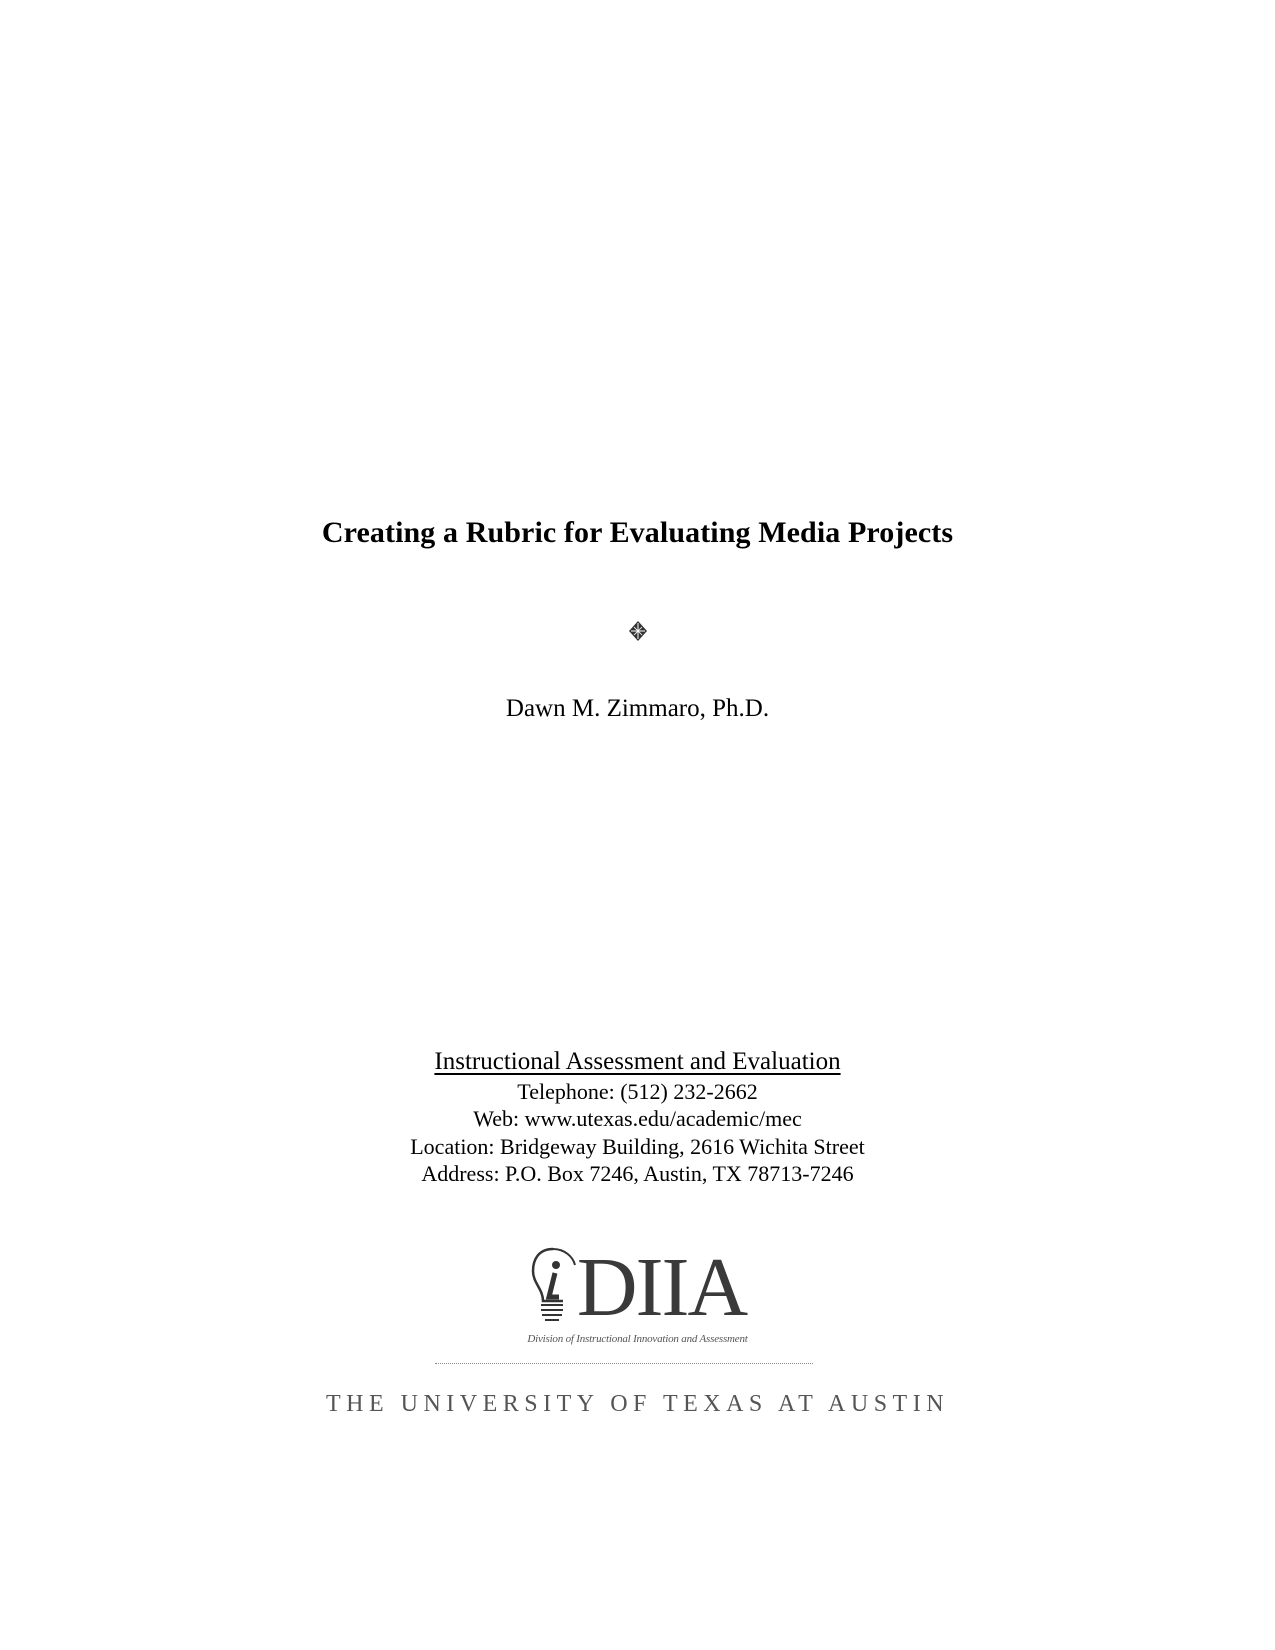  I want to click on contact-web: Web: www.utexas.edu/academic/mec, so click(637, 1118).